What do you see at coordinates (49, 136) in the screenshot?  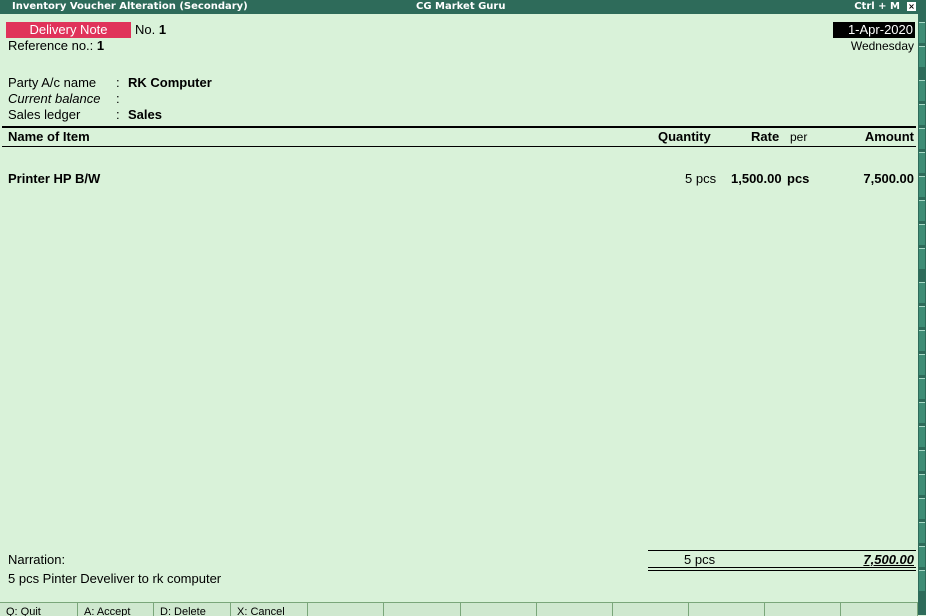 I see `col-name-header: Name of Item` at bounding box center [49, 136].